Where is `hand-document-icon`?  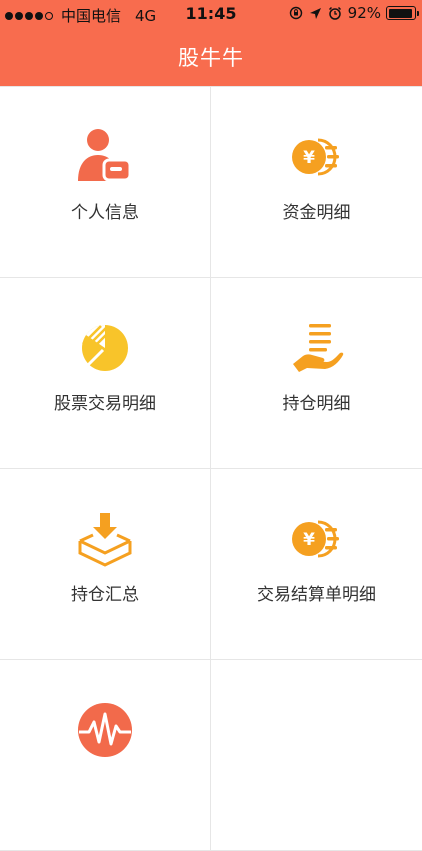 hand-document-icon is located at coordinates (317, 348).